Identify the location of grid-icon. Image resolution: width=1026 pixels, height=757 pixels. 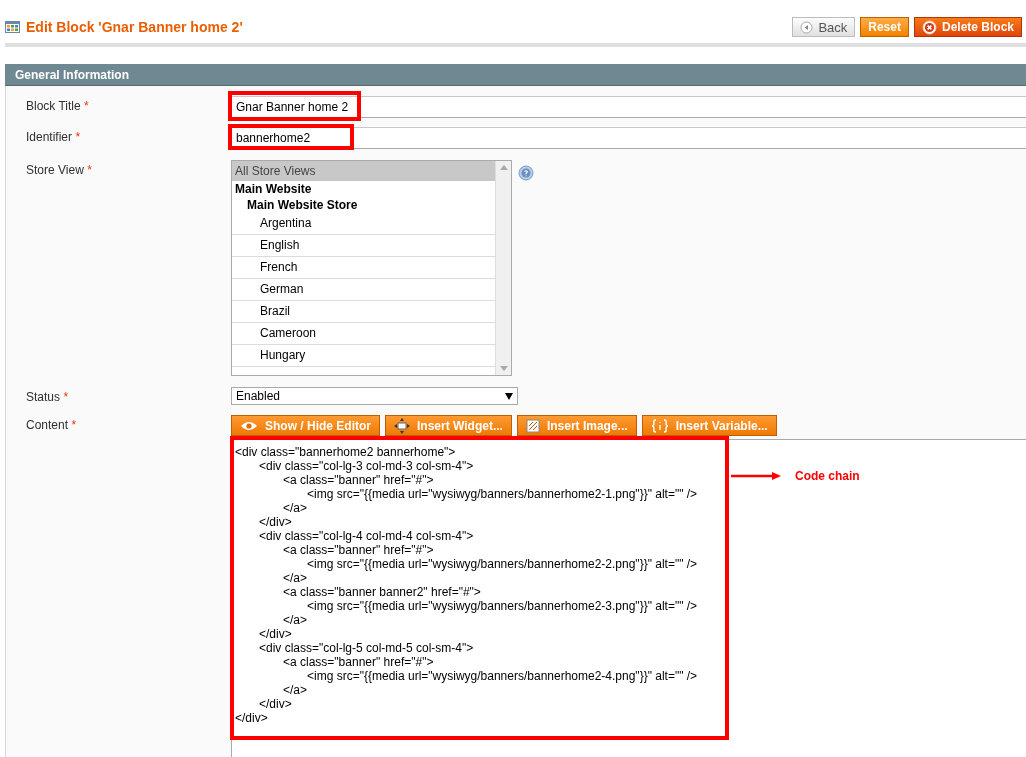
(12, 27).